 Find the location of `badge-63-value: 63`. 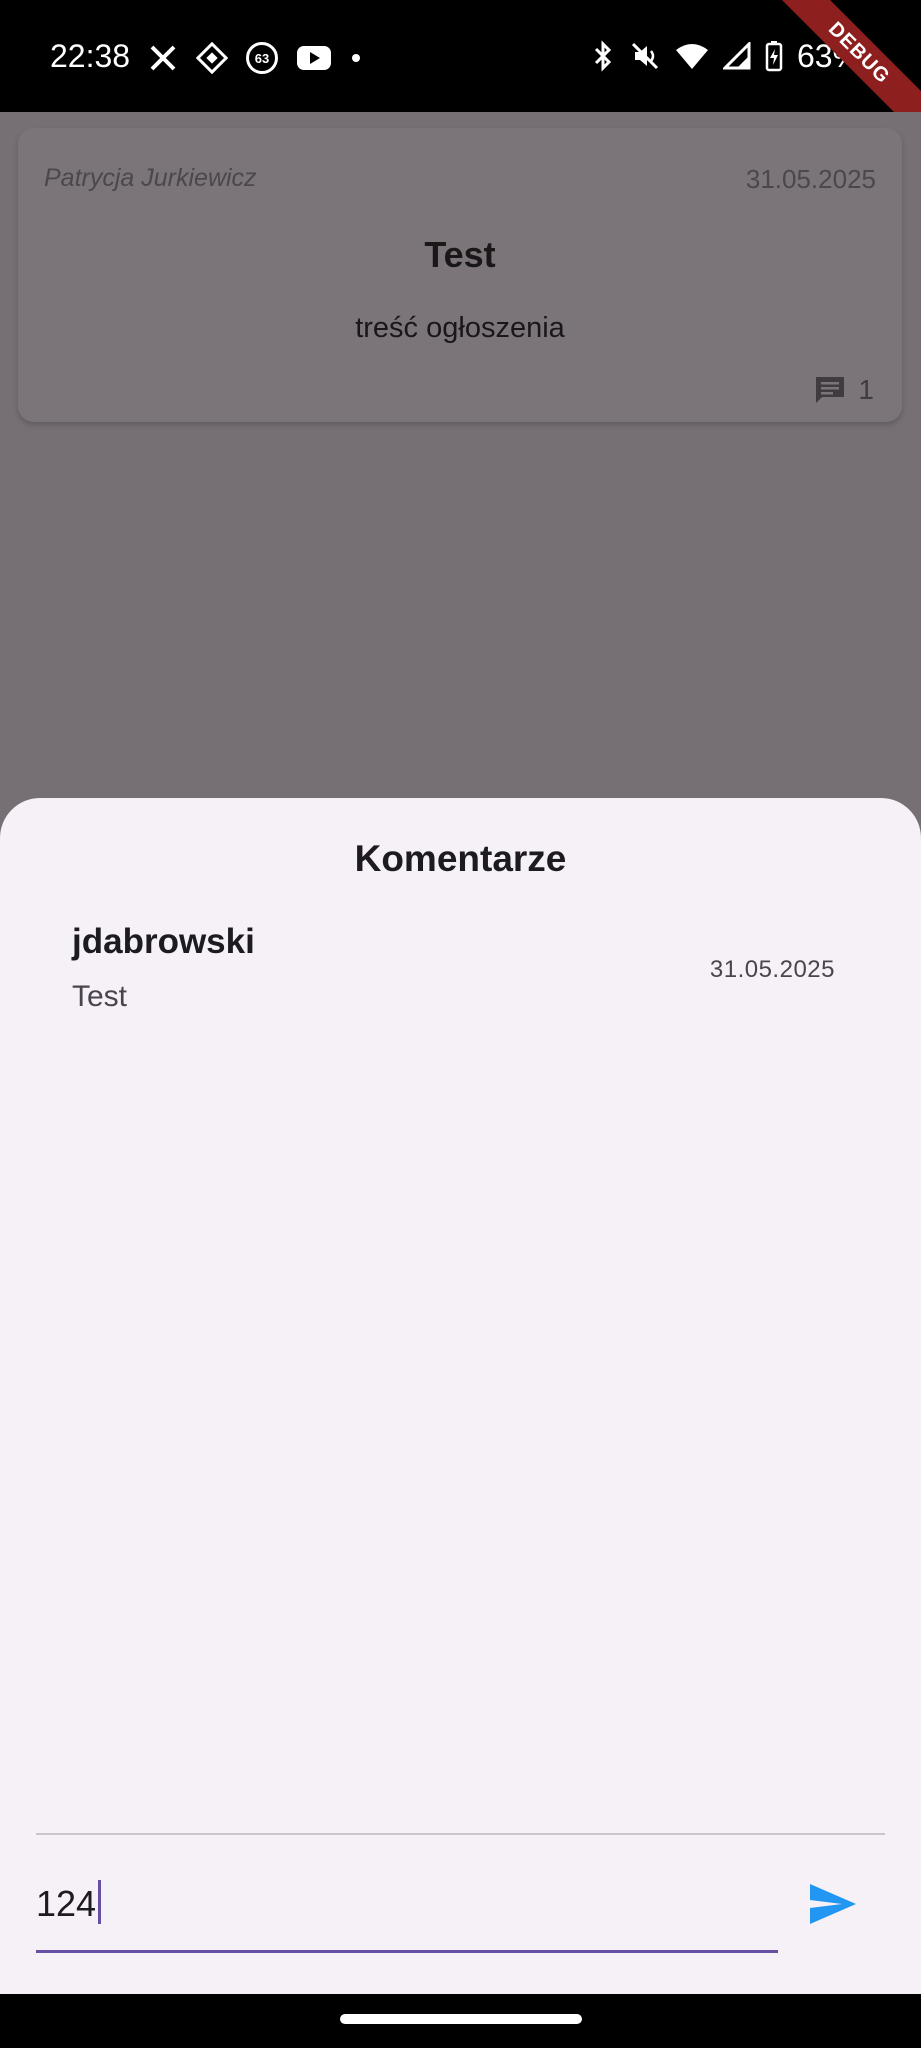

badge-63-value: 63 is located at coordinates (262, 58).